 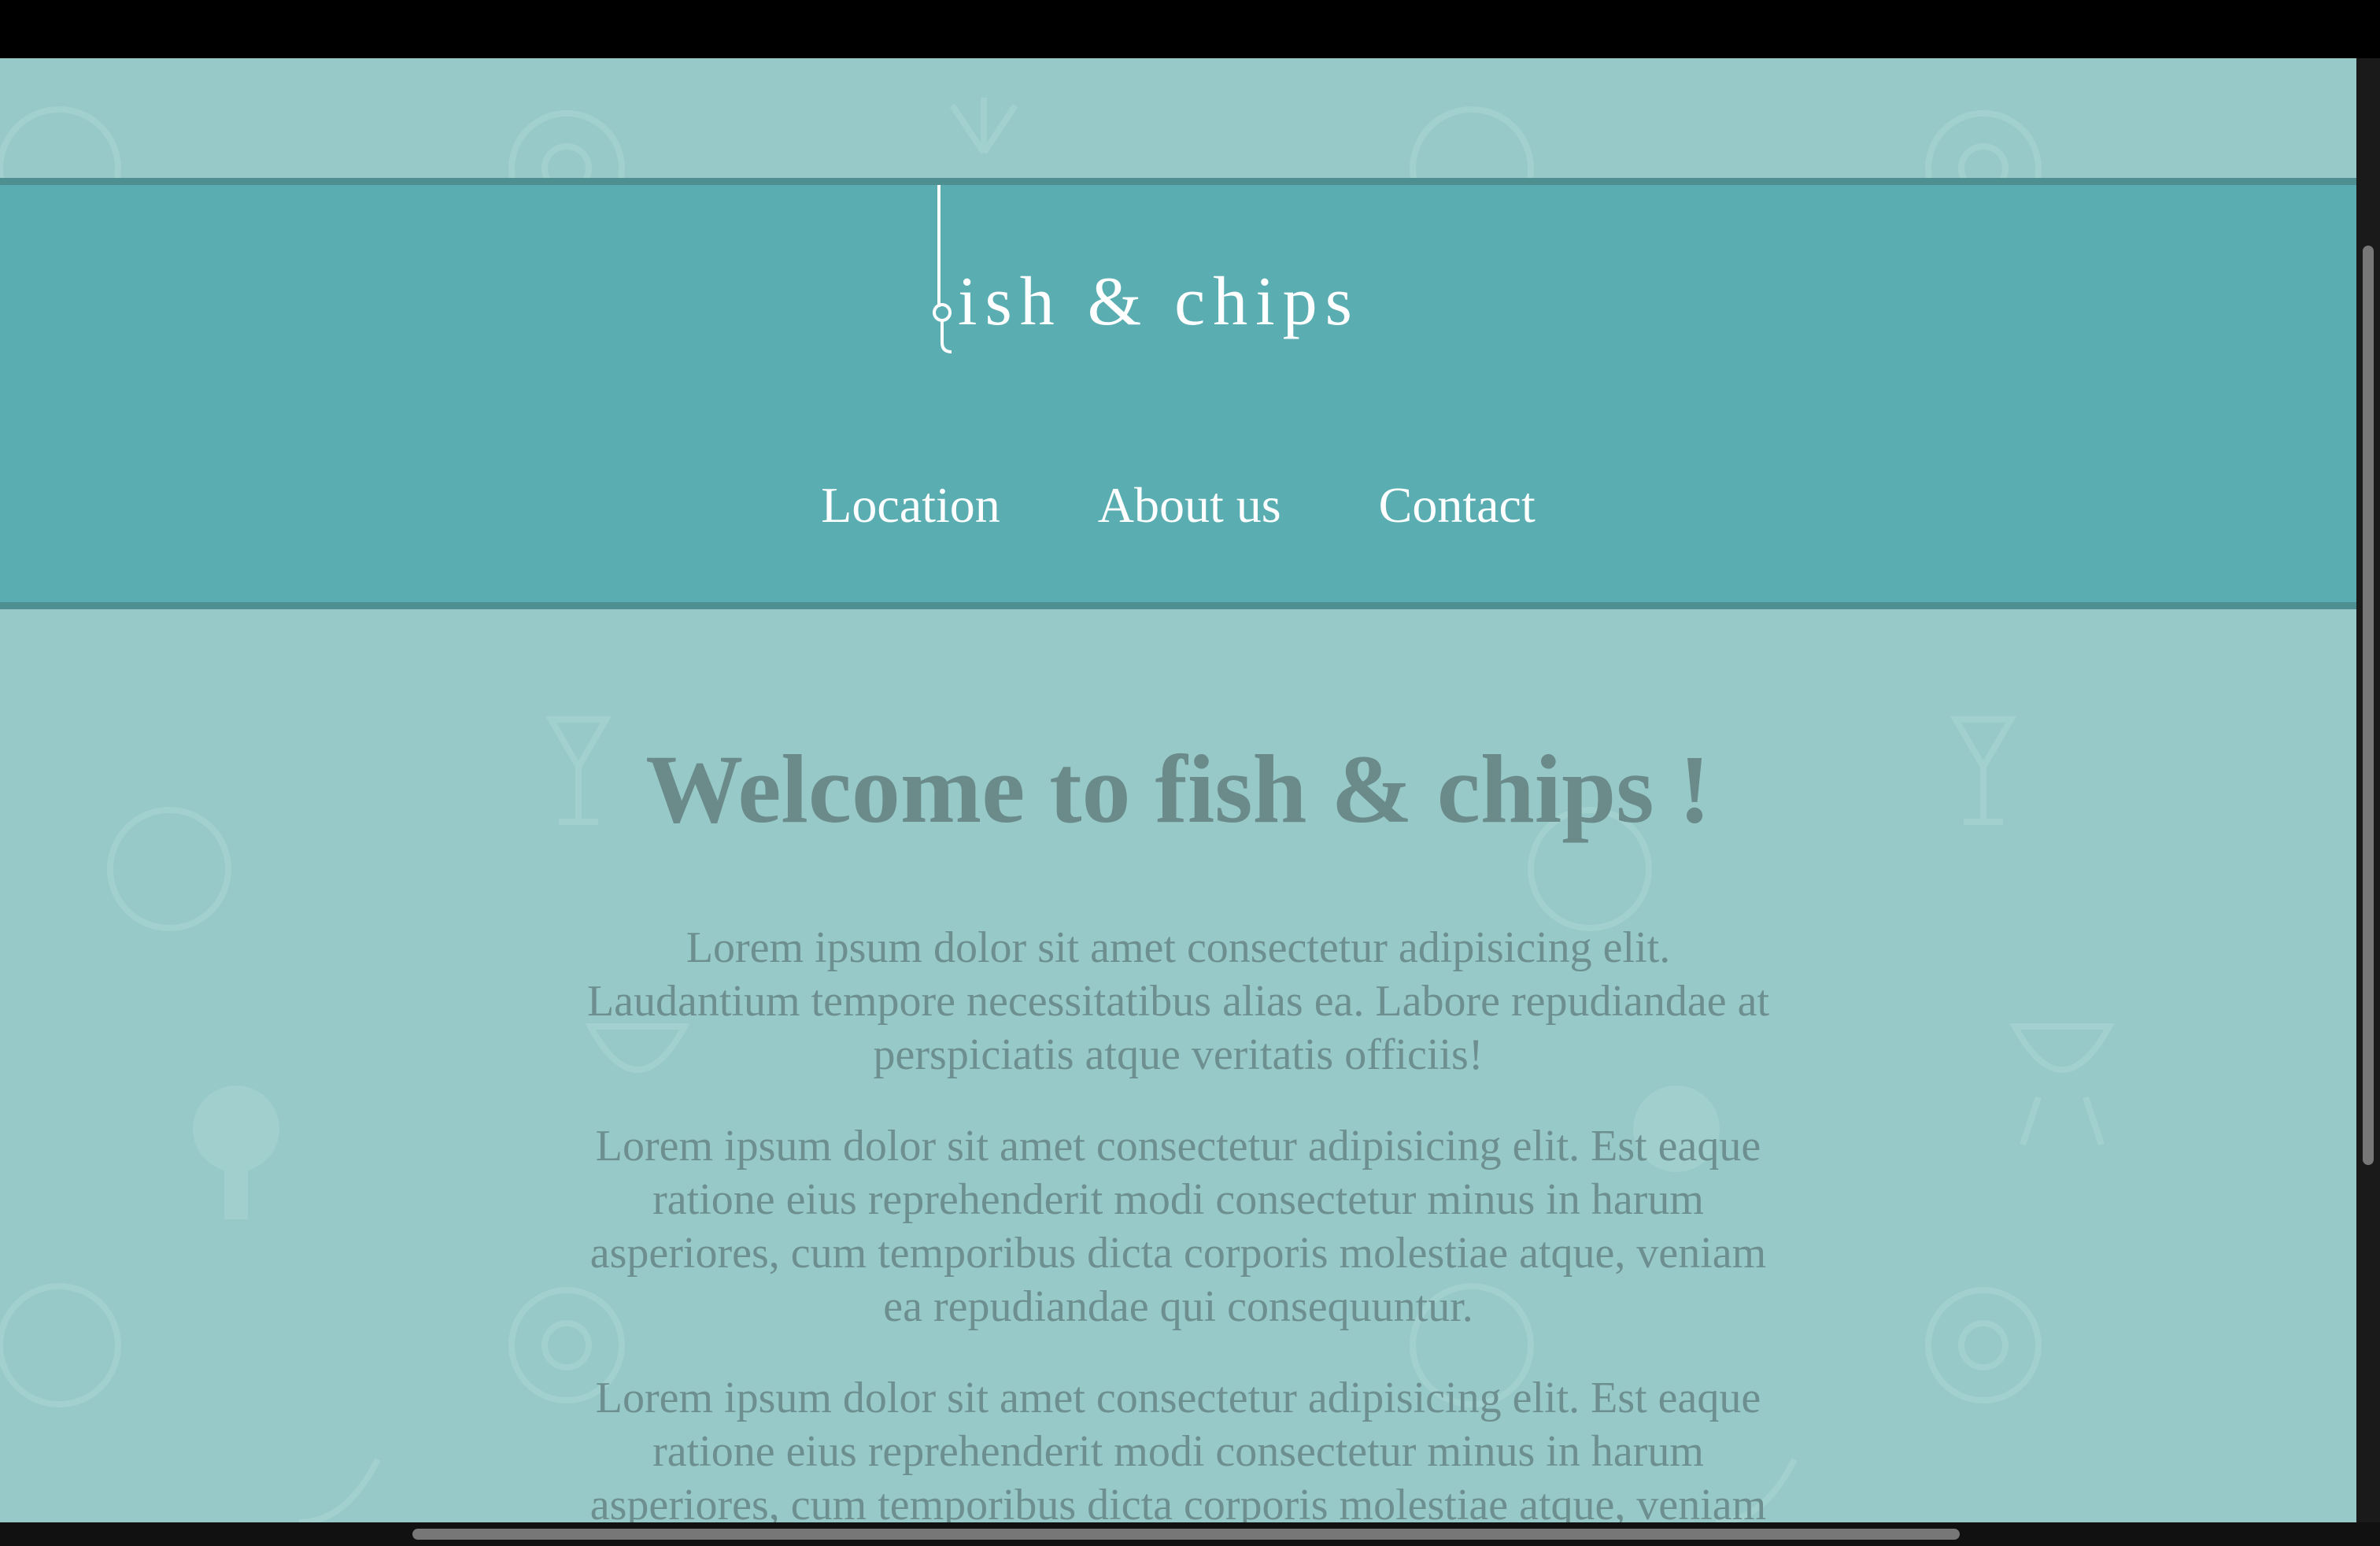 I want to click on site-logo: ish & chips, so click(x=1161, y=288).